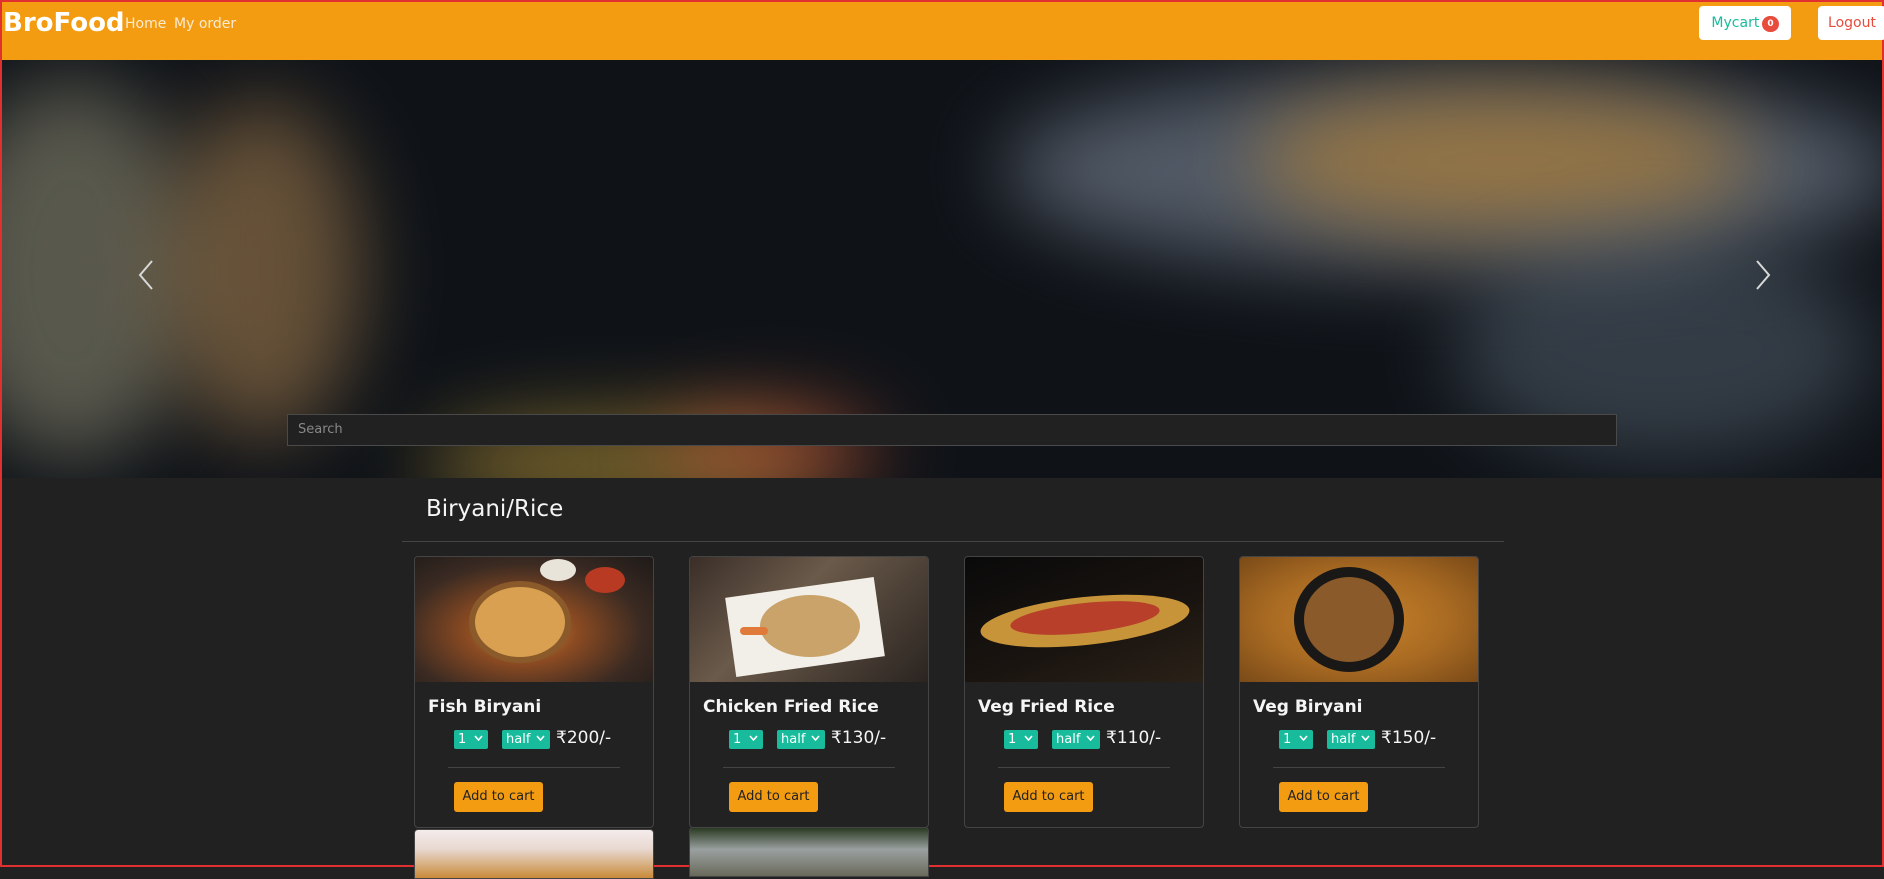 The image size is (1884, 879). Describe the element at coordinates (1046, 707) in the screenshot. I see `food-name: Veg Fried Rice` at that location.